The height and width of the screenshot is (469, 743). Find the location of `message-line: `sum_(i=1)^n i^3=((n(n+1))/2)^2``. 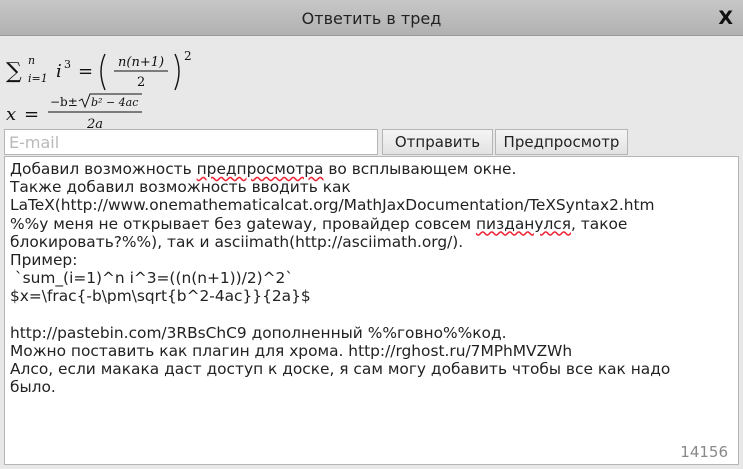

message-line: `sum_(i=1)^n i^3=((n(n+1))/2)^2` is located at coordinates (152, 278).